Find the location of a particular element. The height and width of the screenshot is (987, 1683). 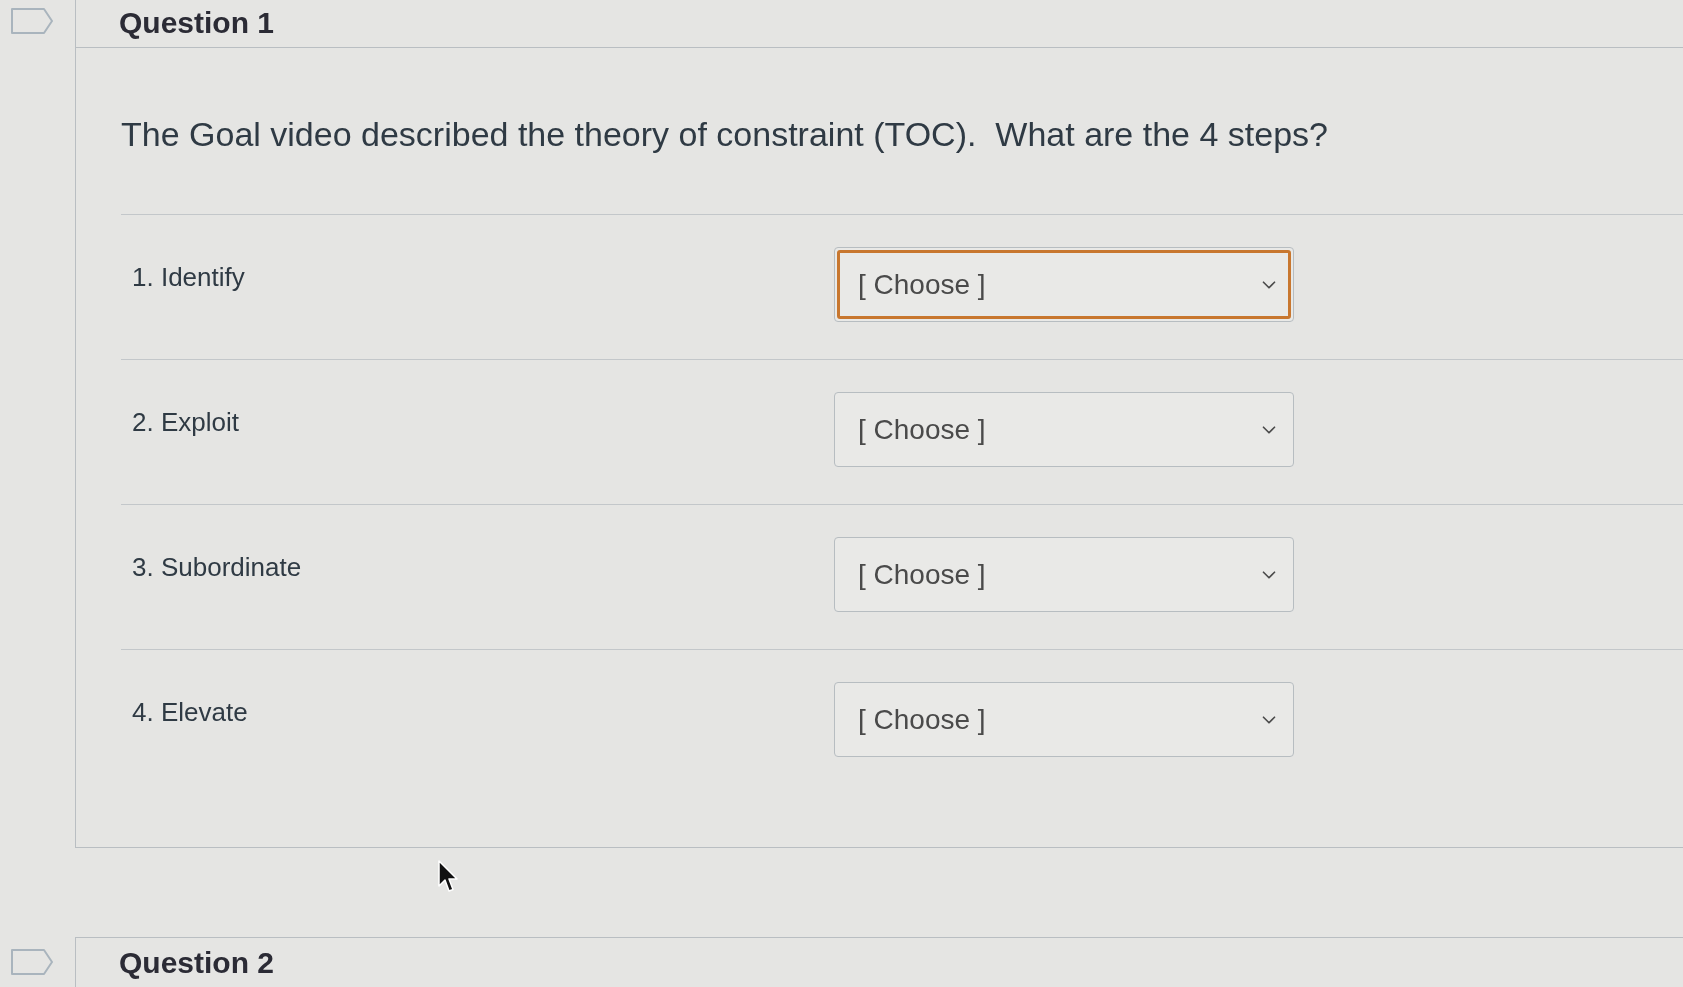

step-label: 4. Elevate is located at coordinates (190, 712).